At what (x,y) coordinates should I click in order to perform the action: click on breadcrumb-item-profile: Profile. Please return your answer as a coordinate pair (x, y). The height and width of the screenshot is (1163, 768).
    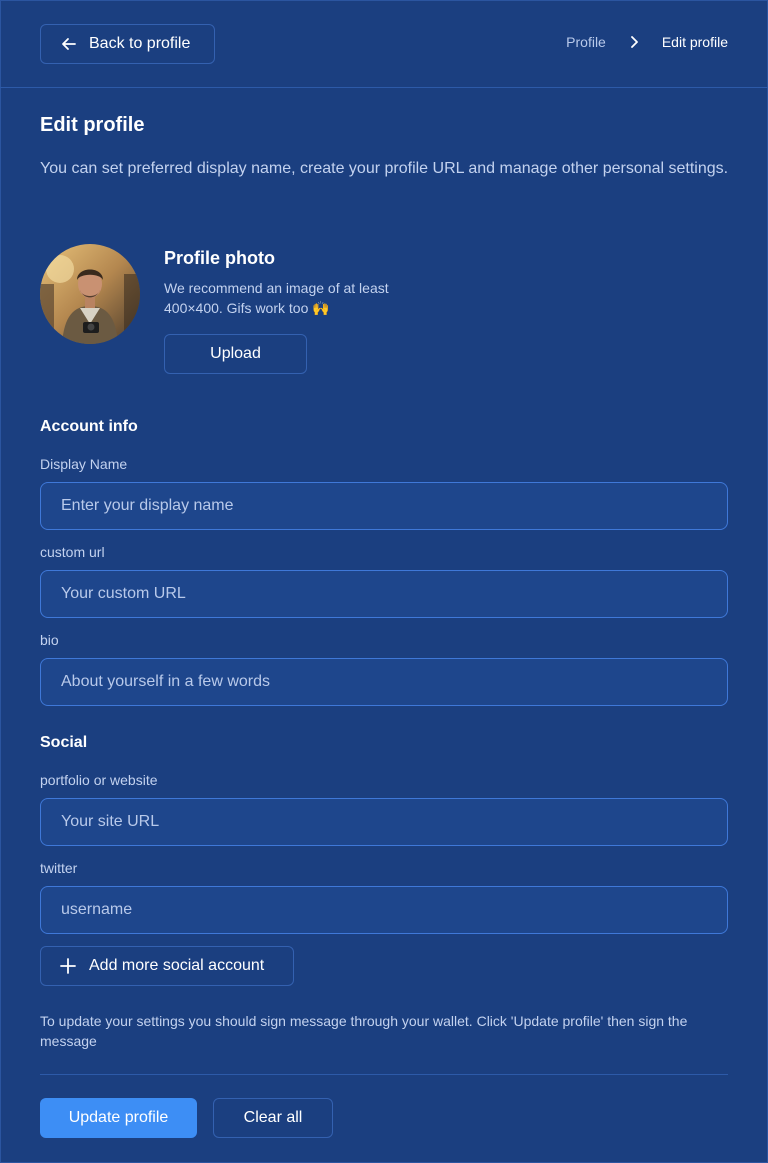
    Looking at the image, I should click on (586, 42).